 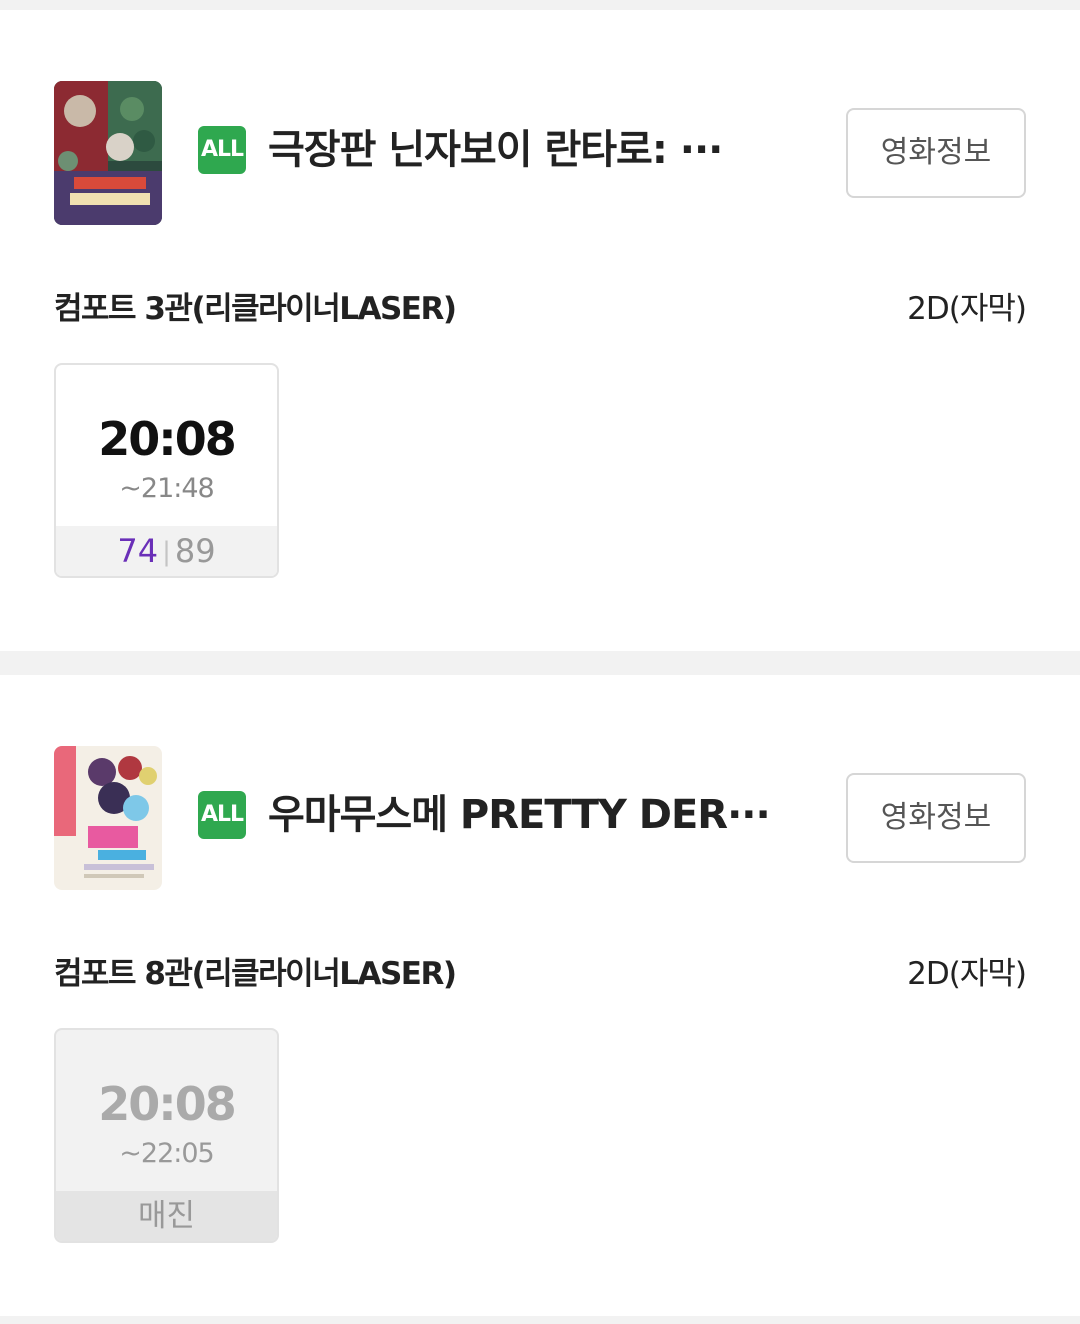 I want to click on movie-title-text: 우마무스메 PRETTY DER, so click(x=498, y=815).